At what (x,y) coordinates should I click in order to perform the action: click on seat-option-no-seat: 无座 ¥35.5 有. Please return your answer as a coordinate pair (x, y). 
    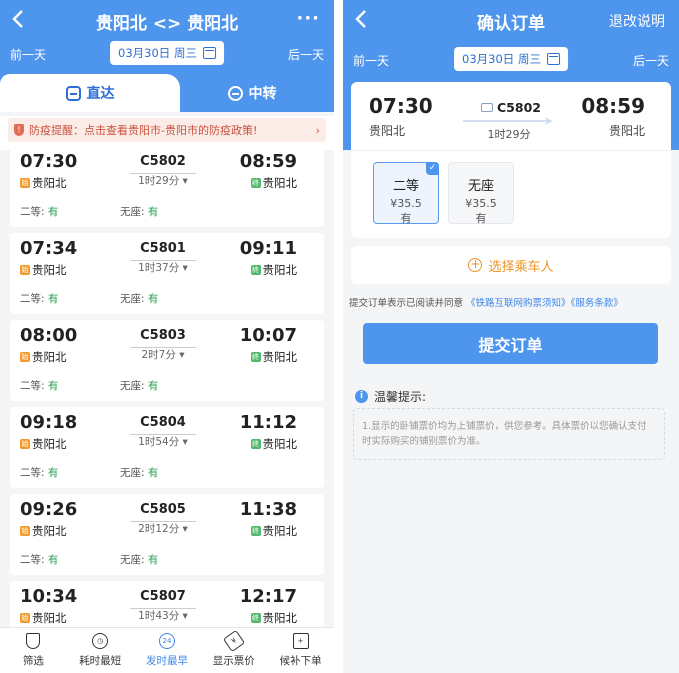
    Looking at the image, I should click on (481, 193).